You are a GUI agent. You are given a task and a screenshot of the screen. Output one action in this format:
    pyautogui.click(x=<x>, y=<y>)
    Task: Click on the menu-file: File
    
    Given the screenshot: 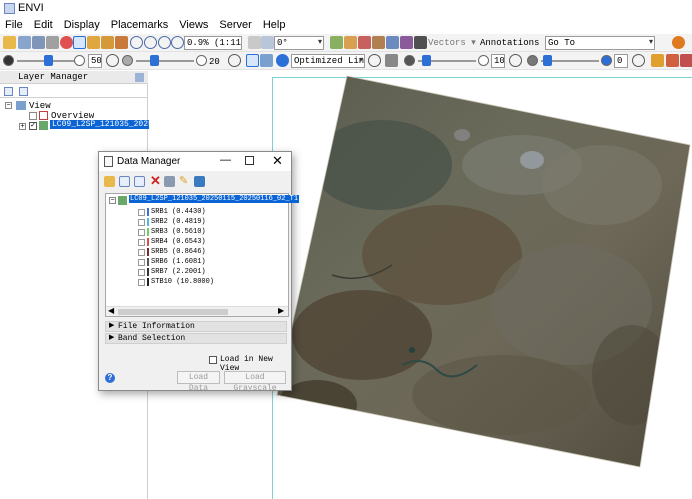 What is the action you would take?
    pyautogui.click(x=14, y=25)
    